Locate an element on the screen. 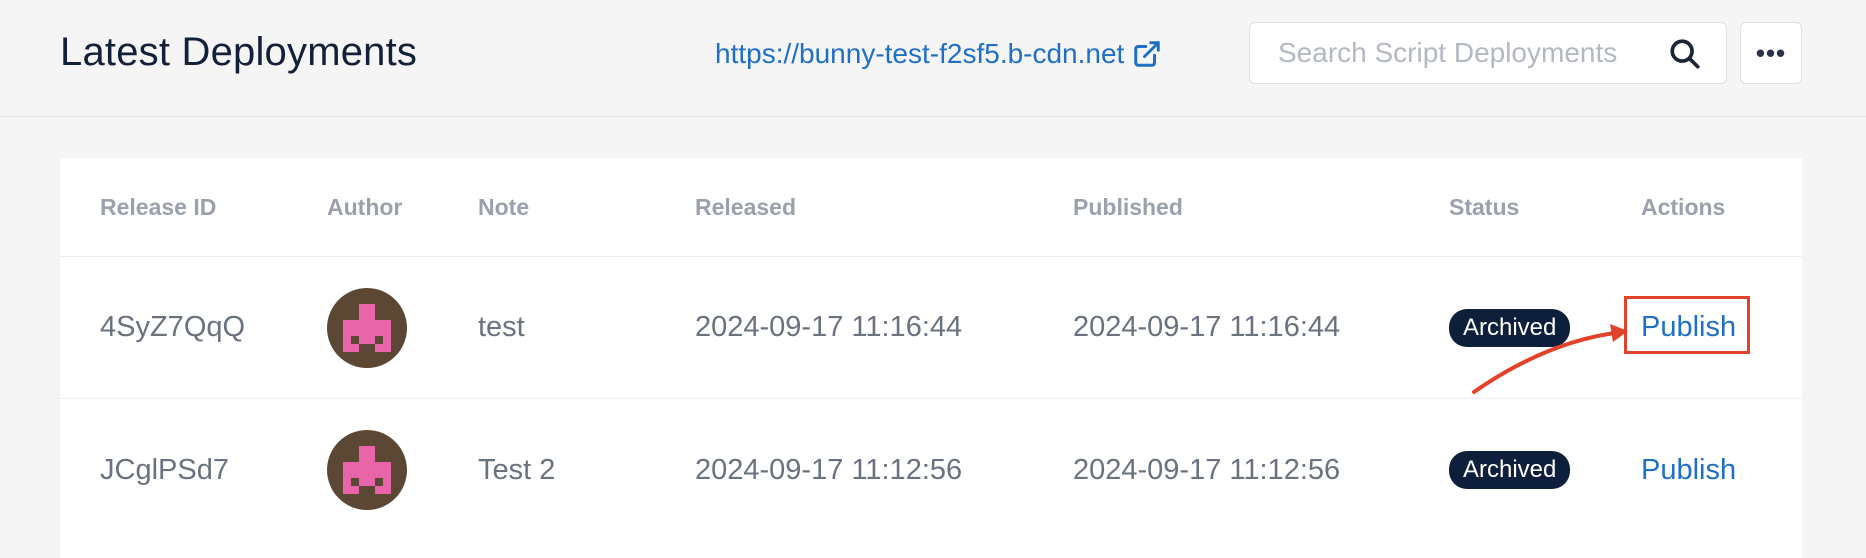  published-date: 2024-09-17 11:16:44 is located at coordinates (1207, 327).